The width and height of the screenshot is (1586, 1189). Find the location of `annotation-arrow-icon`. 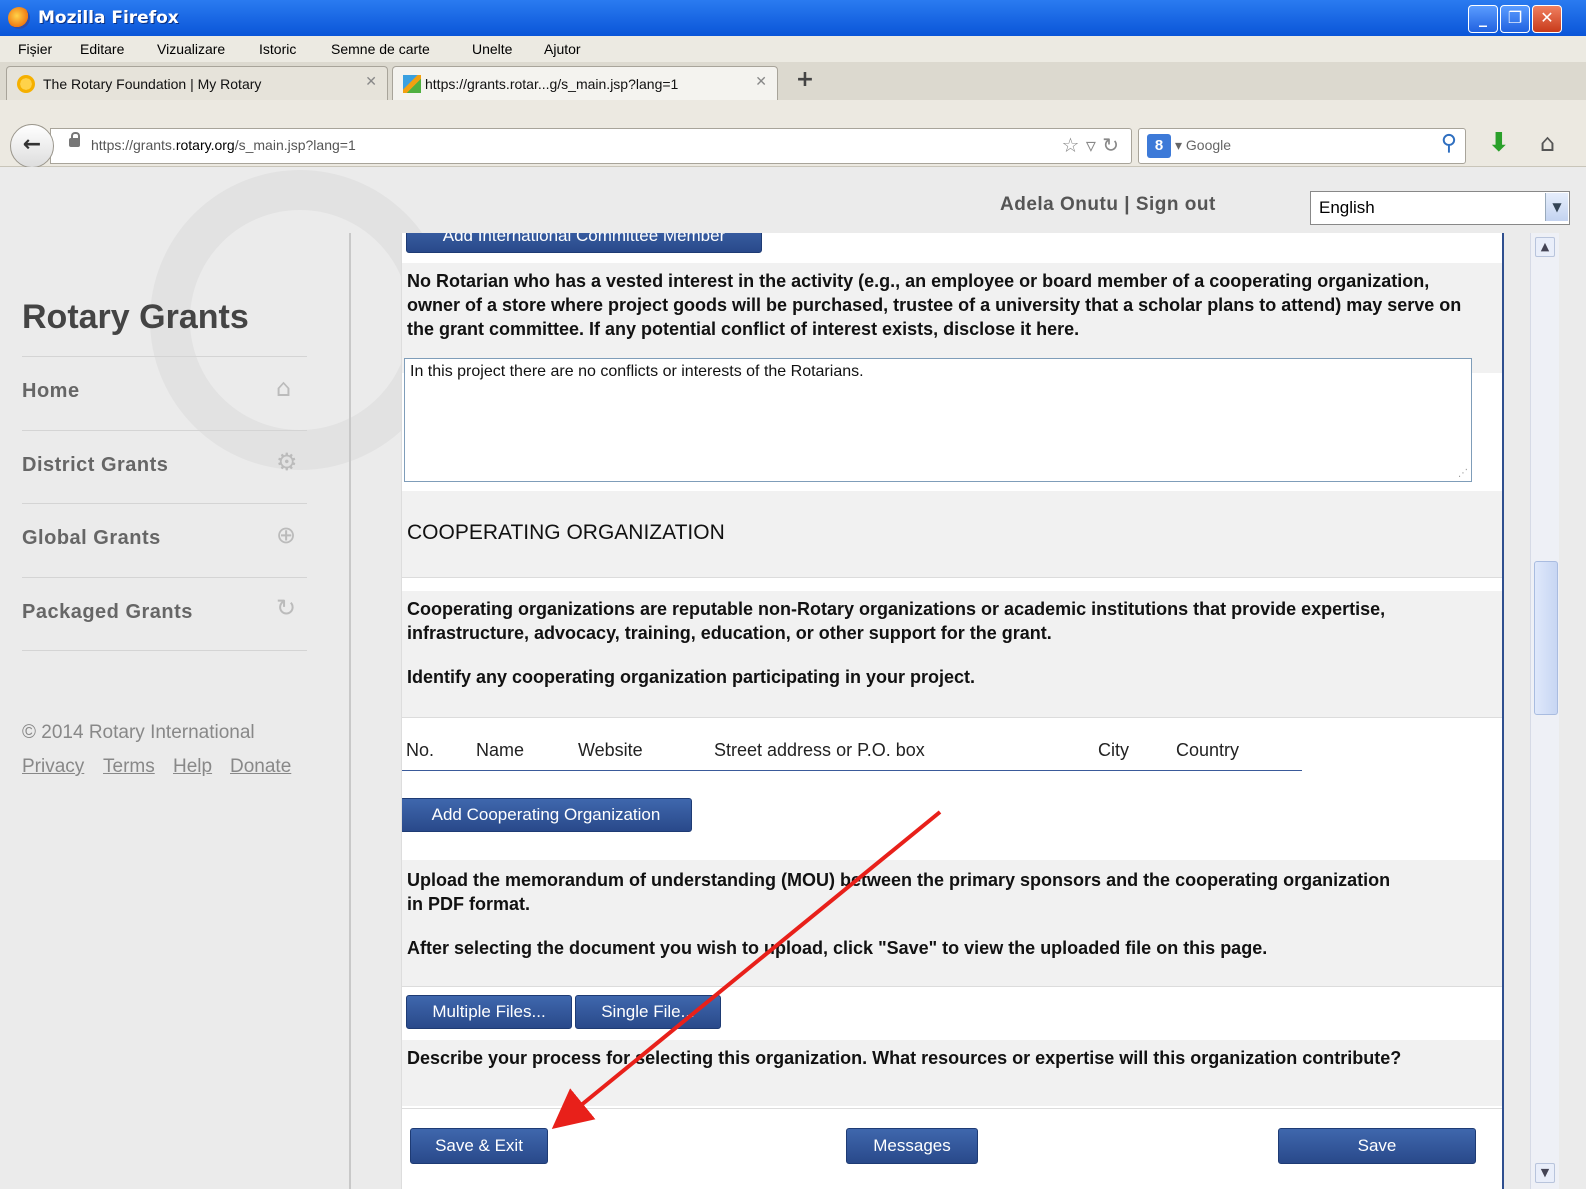

annotation-arrow-icon is located at coordinates (746, 970).